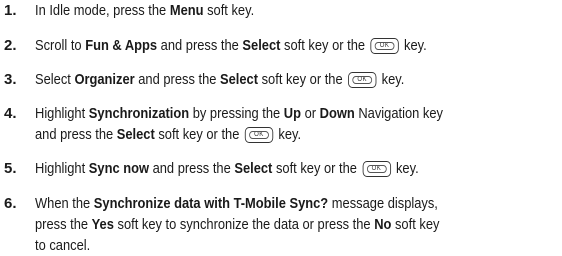  Describe the element at coordinates (102, 10) in the screenshot. I see `step-text: In Idle mode, press the` at that location.